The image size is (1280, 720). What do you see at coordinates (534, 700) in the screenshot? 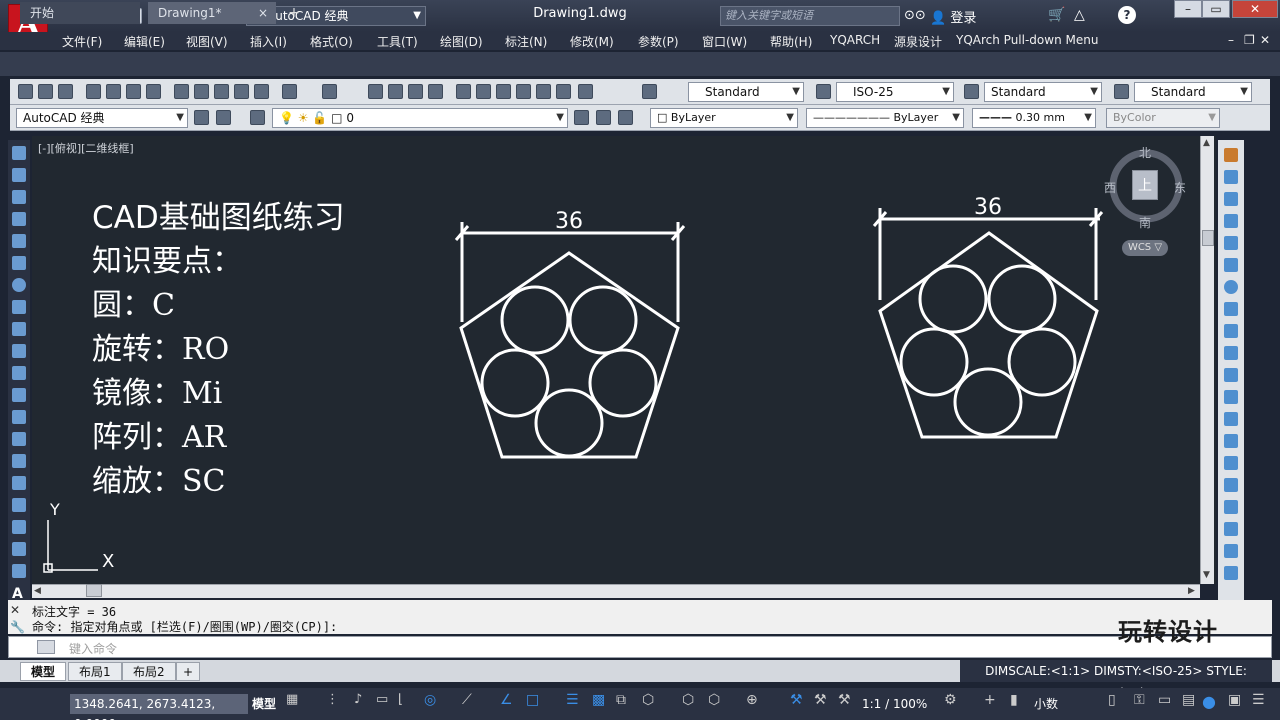
I see `object-snap-icon: □` at bounding box center [534, 700].